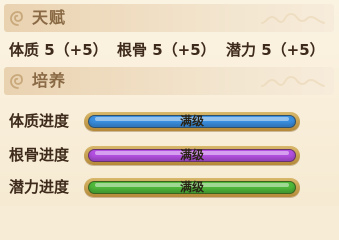  I want to click on progress-status-potential: 满级, so click(191, 187).